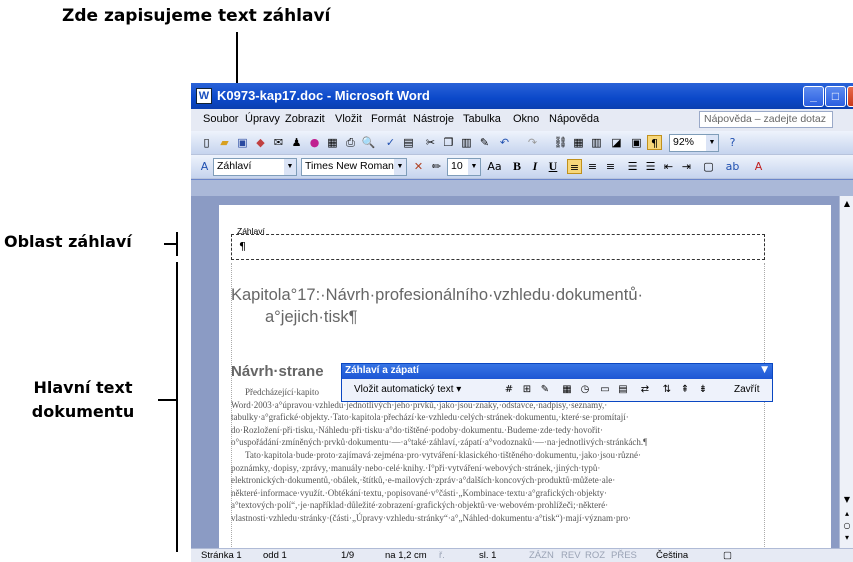  What do you see at coordinates (348, 555) in the screenshot?
I see `status-pages: 1/9` at bounding box center [348, 555].